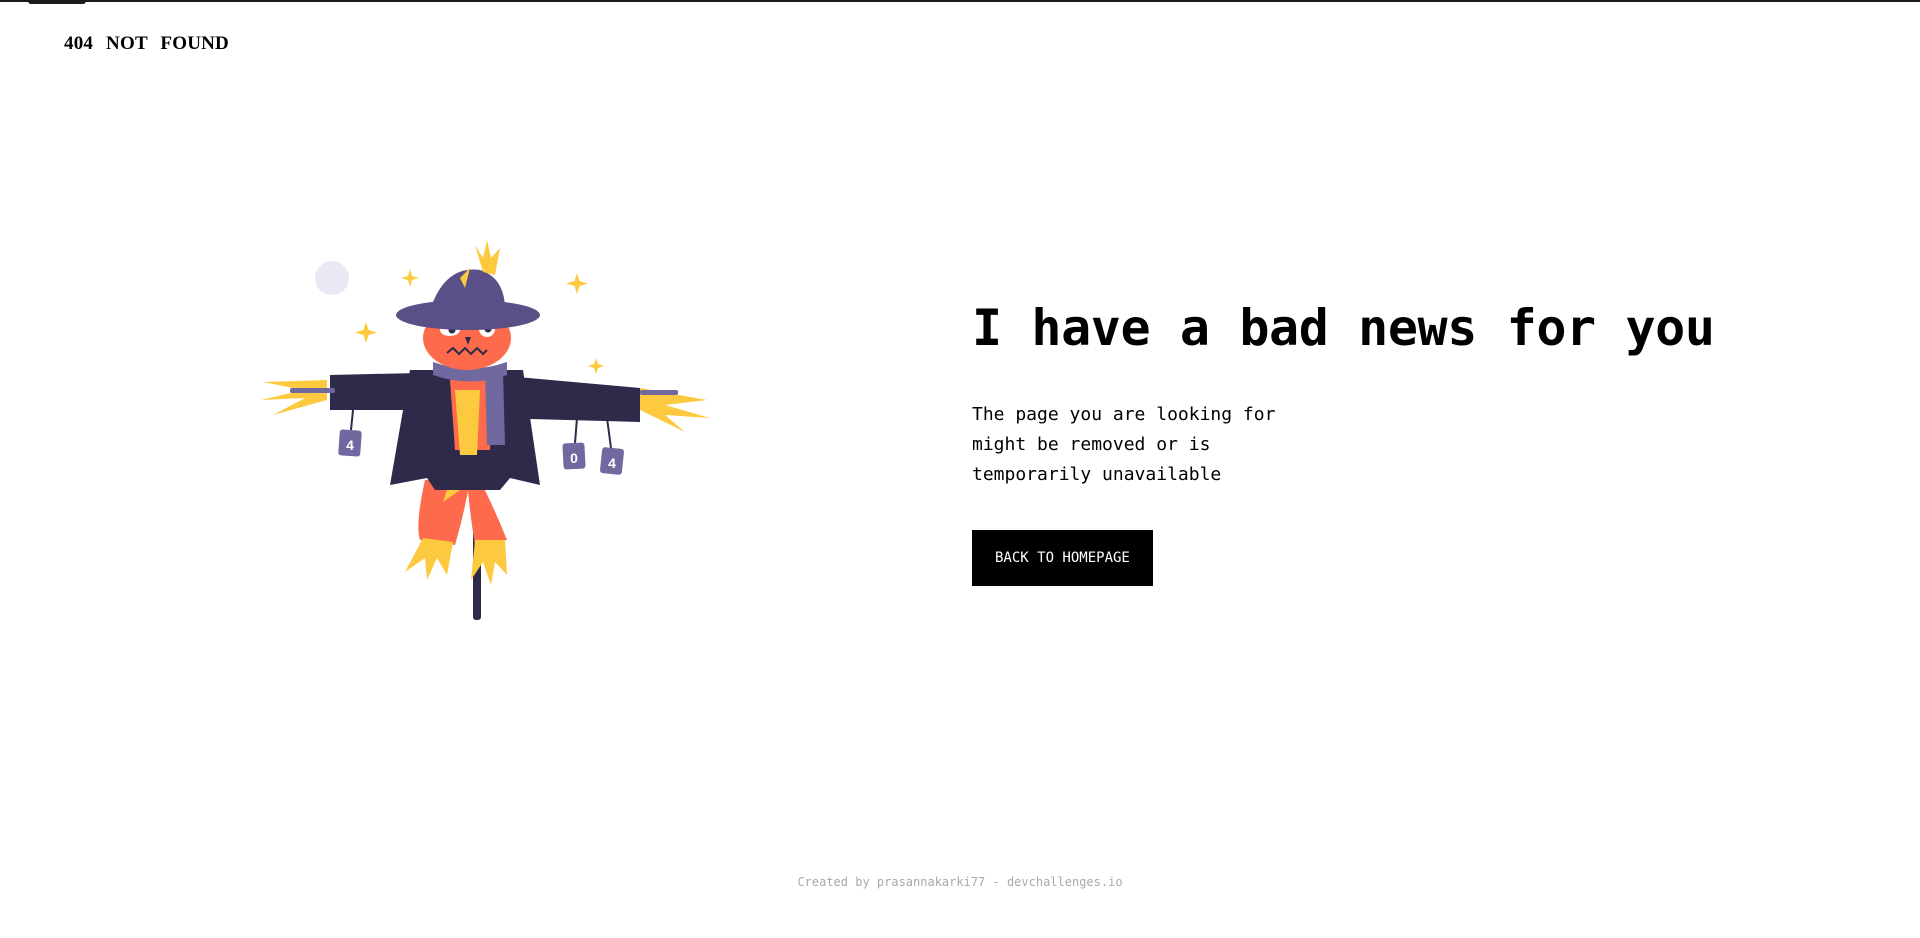 The width and height of the screenshot is (1920, 938). What do you see at coordinates (1062, 558) in the screenshot?
I see `back-to-homepage-button: BACK TO HOMEPAGE` at bounding box center [1062, 558].